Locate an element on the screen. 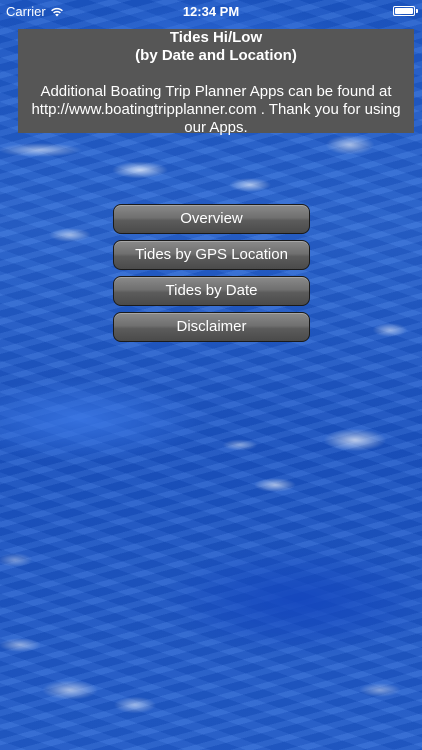 Image resolution: width=422 pixels, height=750 pixels. status-time: 12:34 PM is located at coordinates (211, 11).